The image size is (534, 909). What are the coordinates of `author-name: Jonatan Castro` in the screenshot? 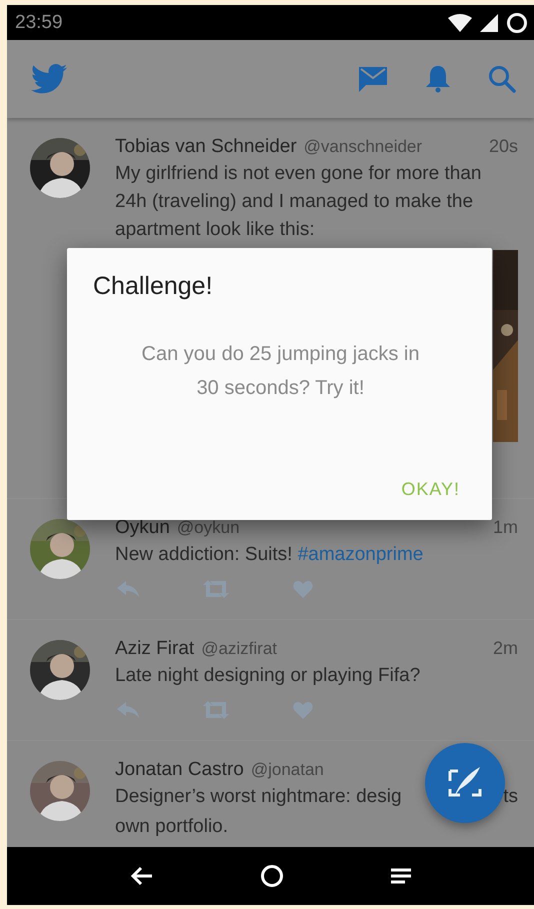 It's located at (179, 770).